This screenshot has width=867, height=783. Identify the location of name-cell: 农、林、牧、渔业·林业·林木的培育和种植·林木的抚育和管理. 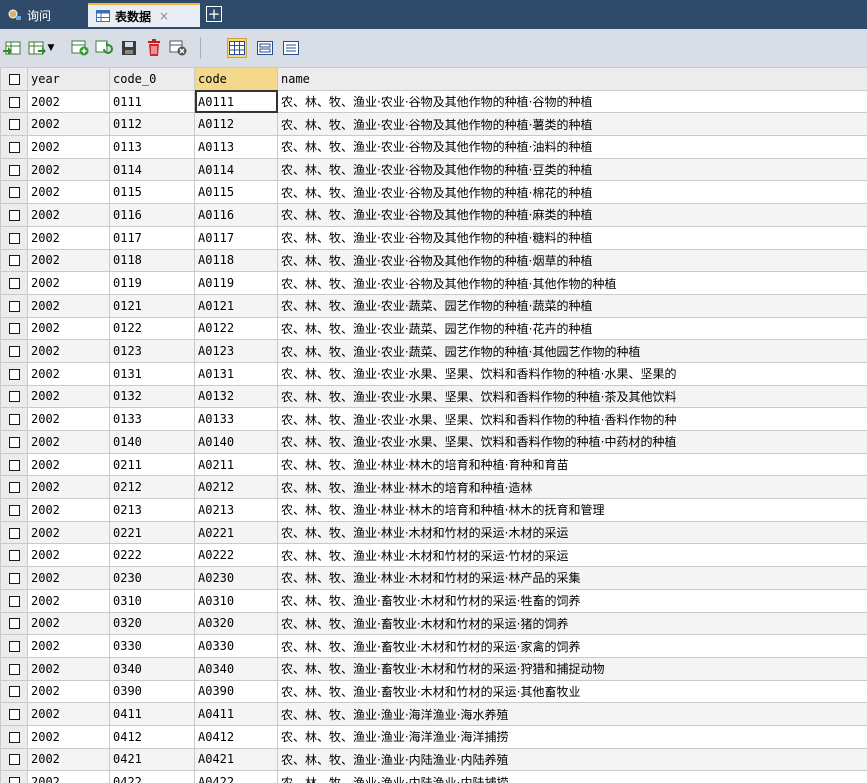
(572, 510).